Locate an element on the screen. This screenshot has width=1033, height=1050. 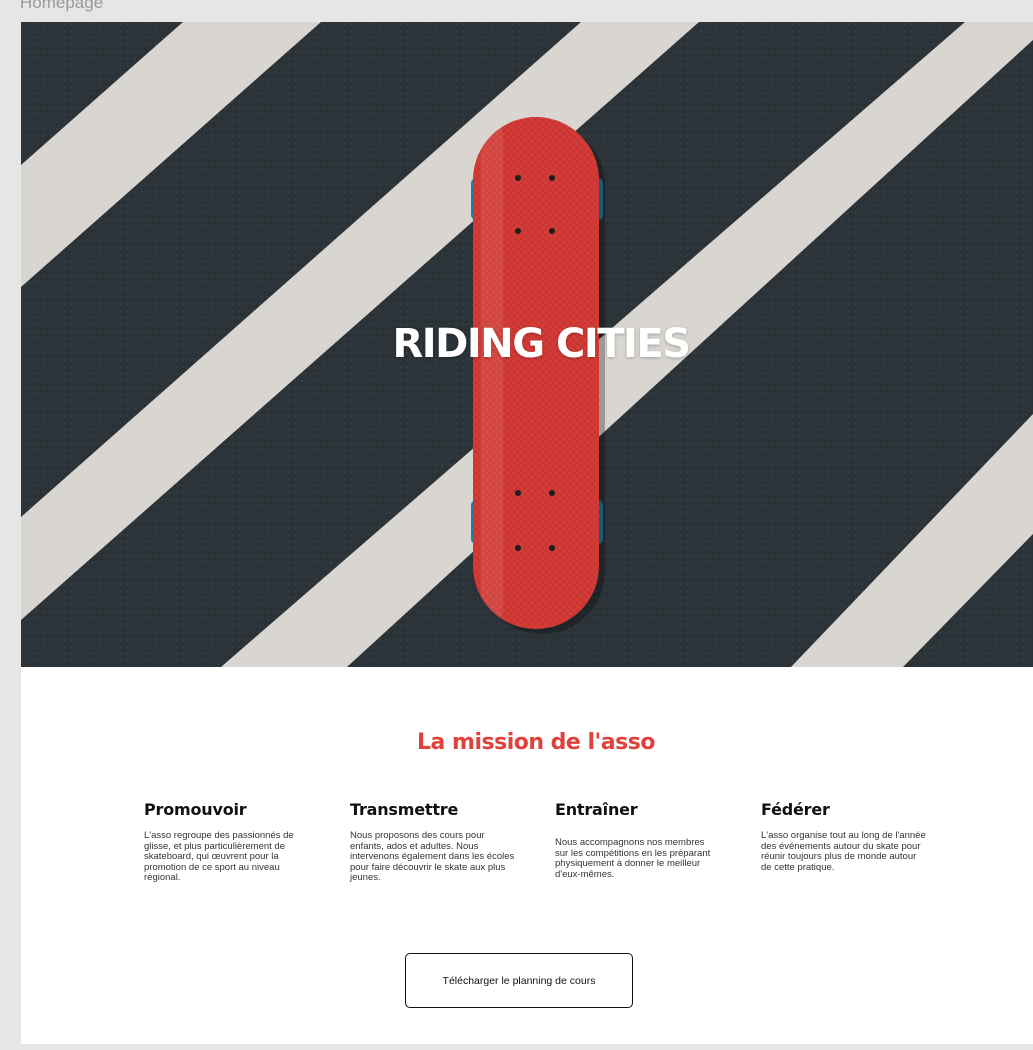
mission-title: La mission de l'asso is located at coordinates (536, 742).